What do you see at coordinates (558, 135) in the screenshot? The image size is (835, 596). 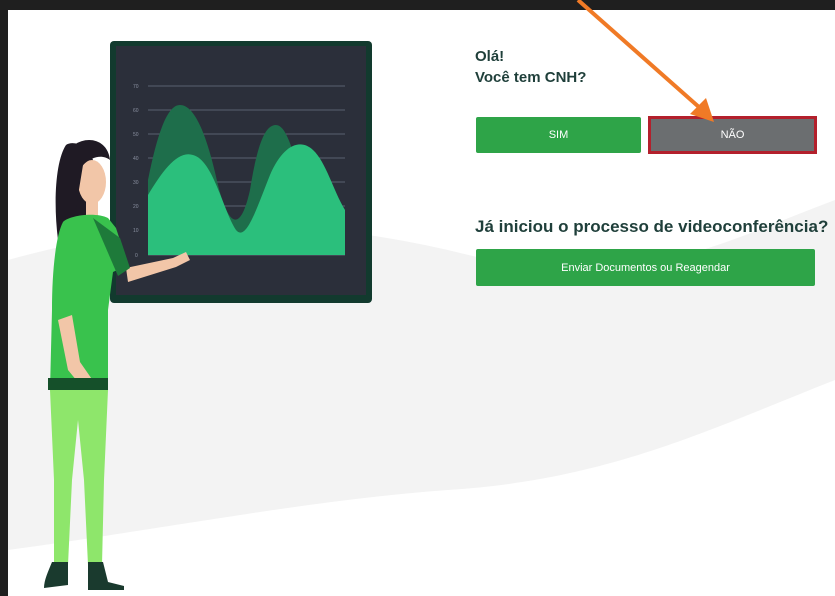 I see `yes-button: SIM` at bounding box center [558, 135].